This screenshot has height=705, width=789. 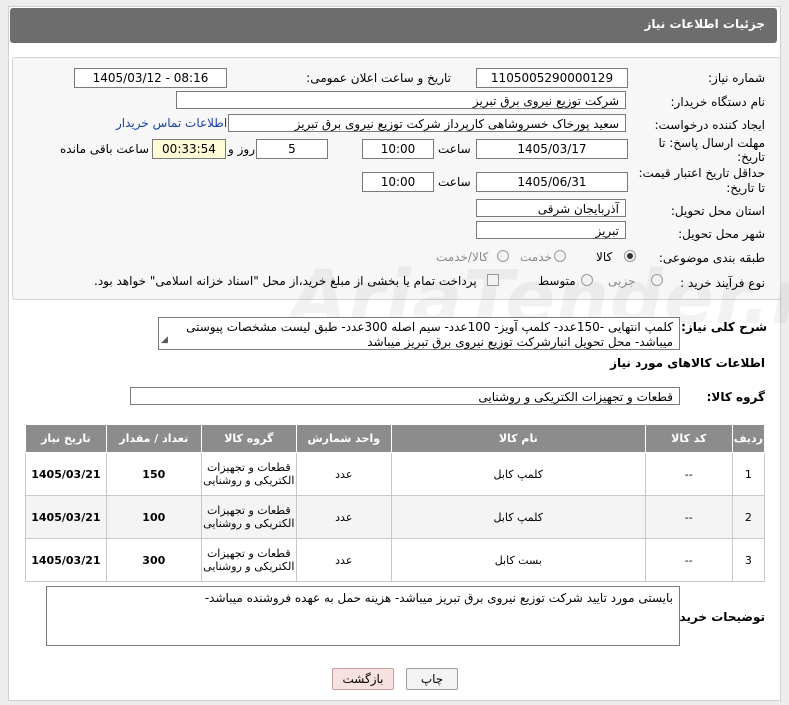 I want to click on announce-label: تاریخ و ساعت اعلان عمومی:, so click(x=378, y=78).